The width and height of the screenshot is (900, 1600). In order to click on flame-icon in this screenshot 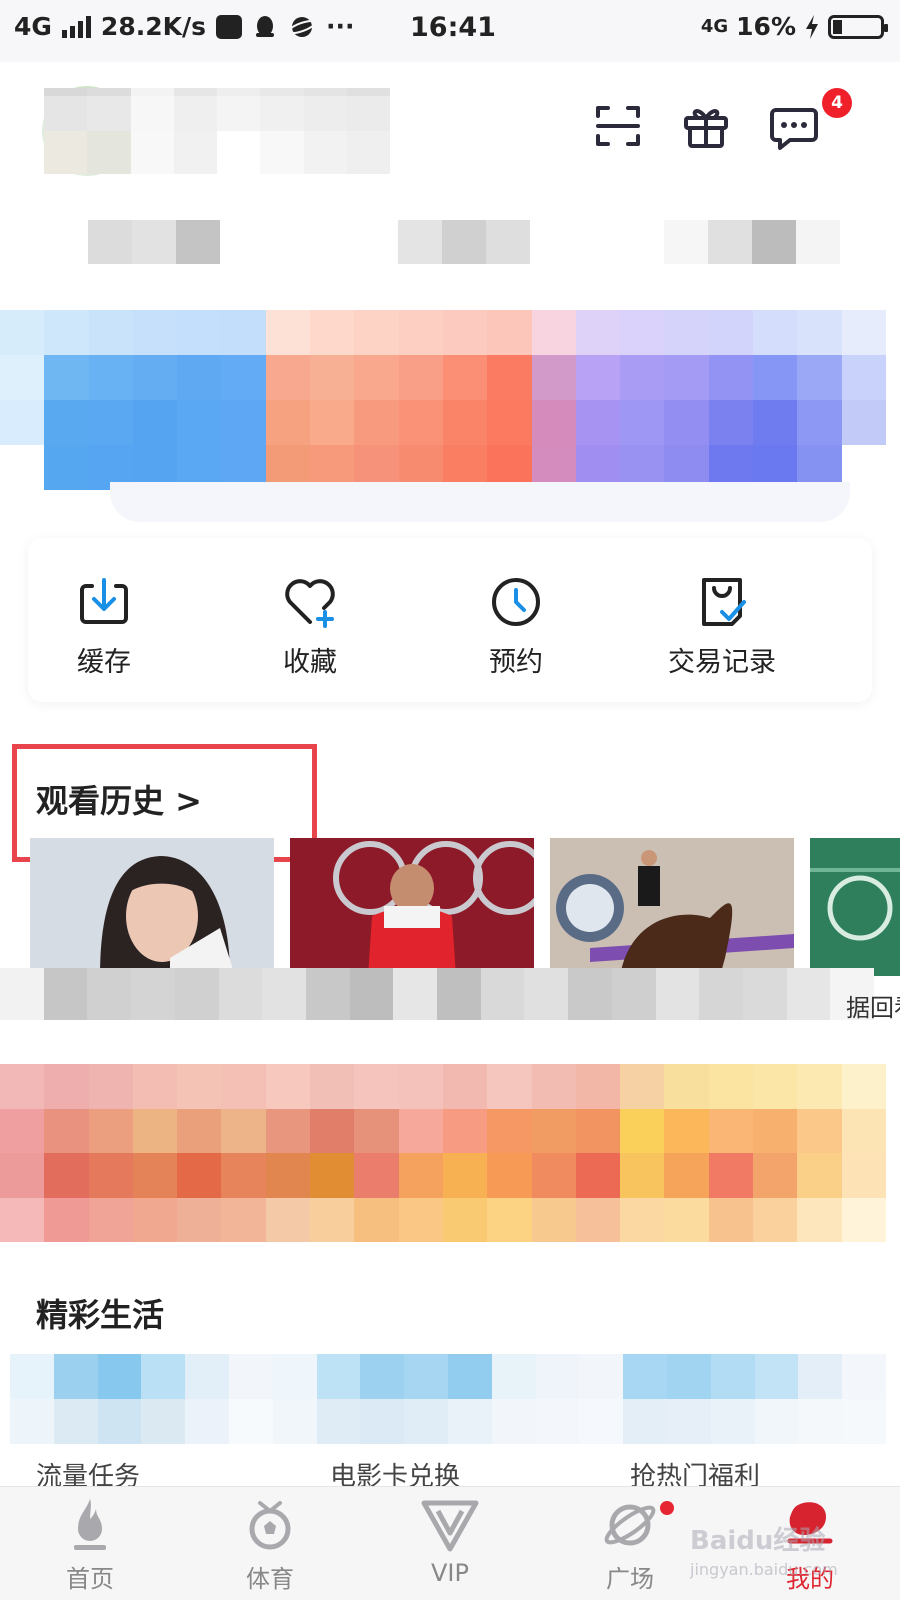, I will do `click(90, 1524)`.